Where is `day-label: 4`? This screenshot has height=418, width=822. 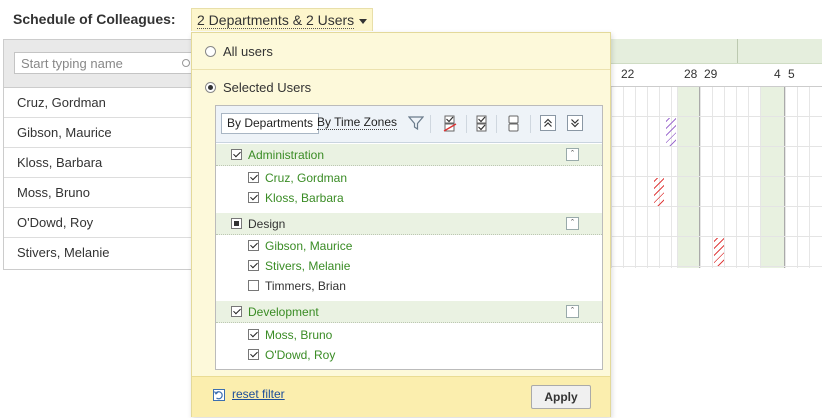
day-label: 4 is located at coordinates (777, 74).